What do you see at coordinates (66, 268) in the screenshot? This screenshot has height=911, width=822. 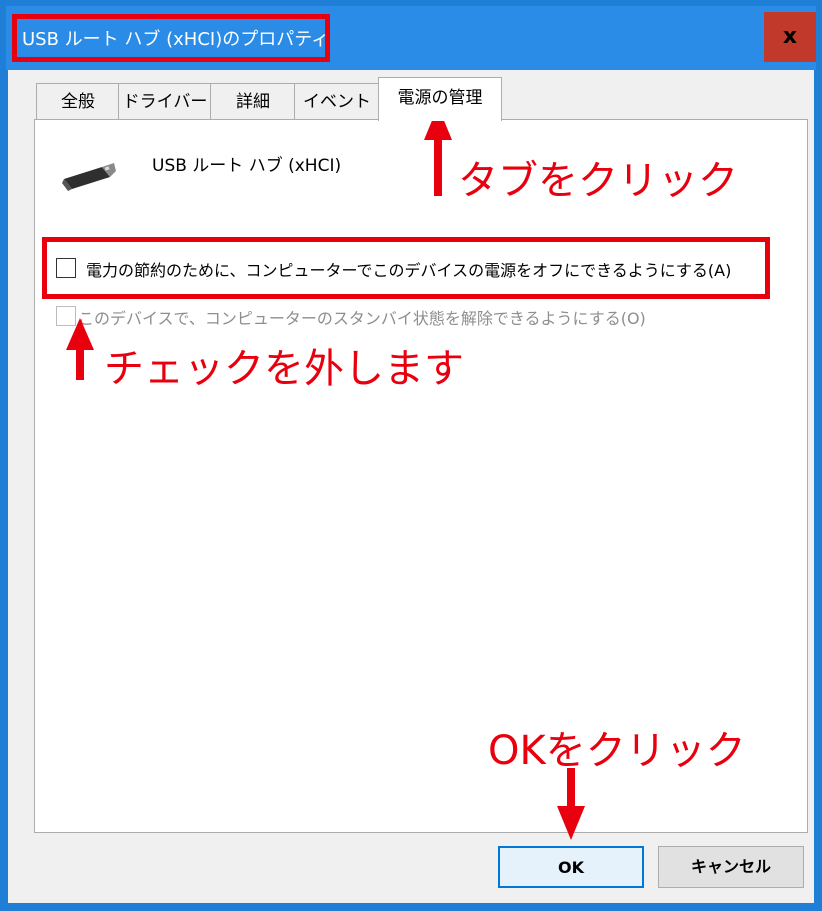 I see `power-off-checkbox` at bounding box center [66, 268].